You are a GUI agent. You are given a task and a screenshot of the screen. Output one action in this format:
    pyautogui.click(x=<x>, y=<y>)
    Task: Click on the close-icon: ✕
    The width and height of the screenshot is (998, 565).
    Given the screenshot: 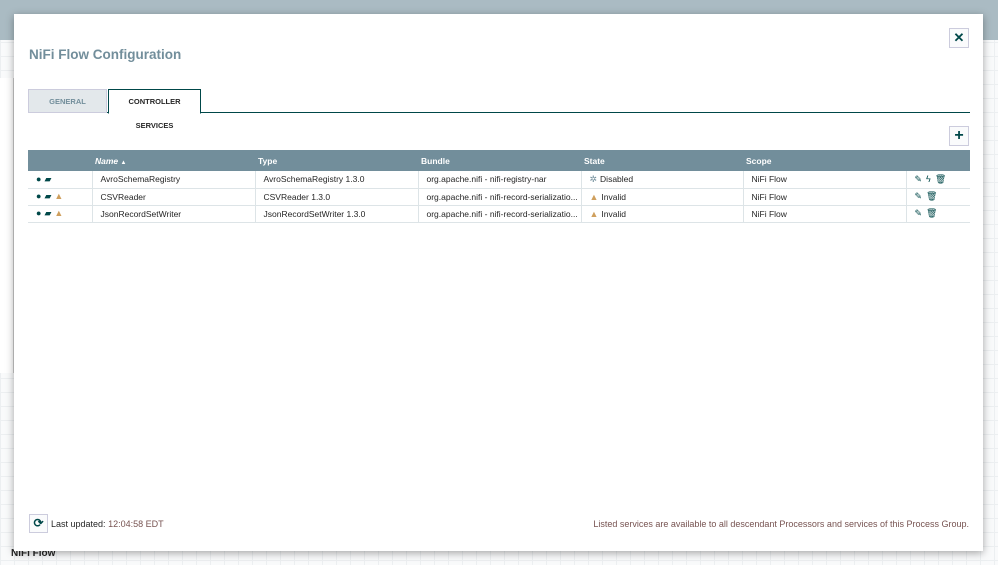 What is the action you would take?
    pyautogui.click(x=959, y=37)
    